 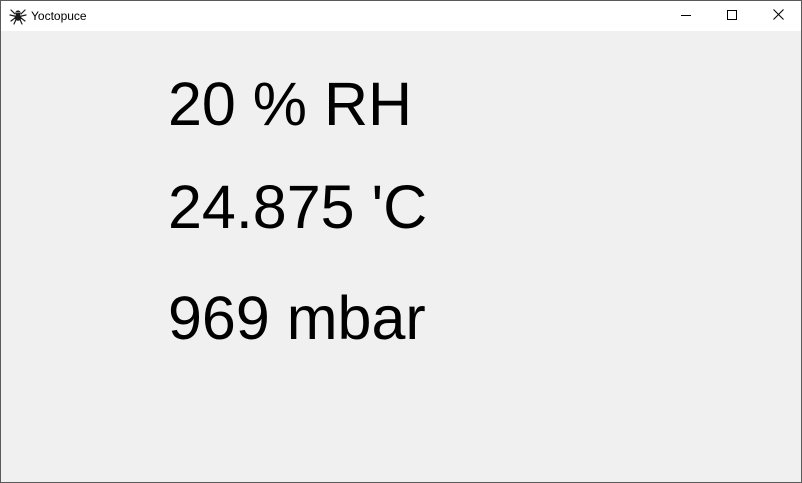 What do you see at coordinates (18, 16) in the screenshot?
I see `yoctopuce-spider-icon` at bounding box center [18, 16].